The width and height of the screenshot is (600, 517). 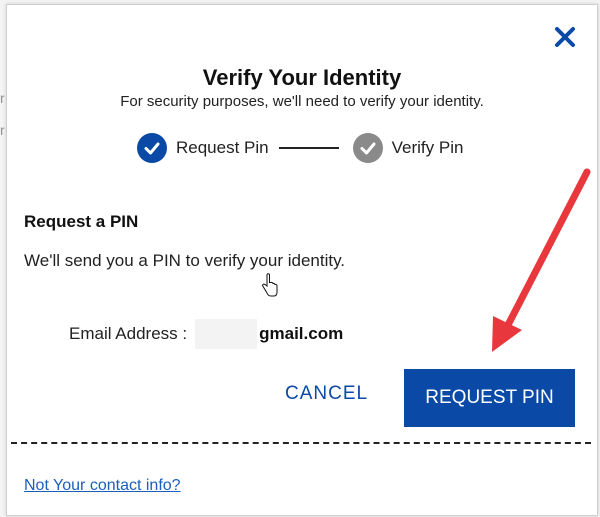 I want to click on not-your-contact-info-link: Not Your contact info?, so click(x=102, y=486).